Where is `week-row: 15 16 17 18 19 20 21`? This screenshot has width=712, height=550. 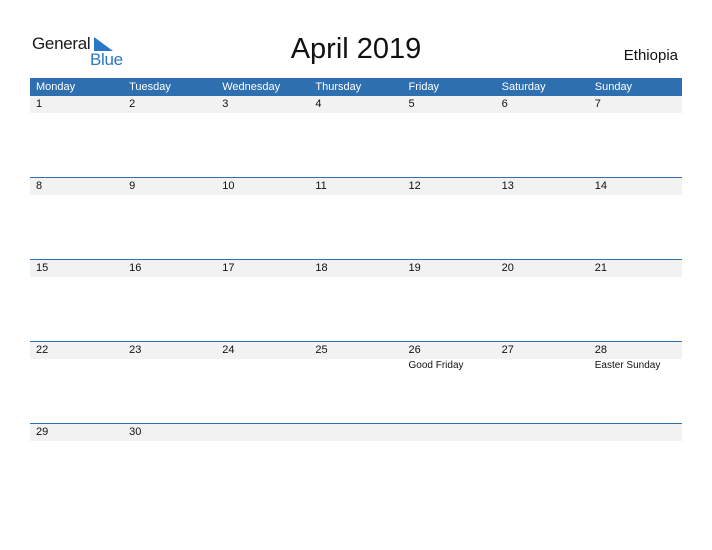
week-row: 15 16 17 18 19 20 21 is located at coordinates (356, 300).